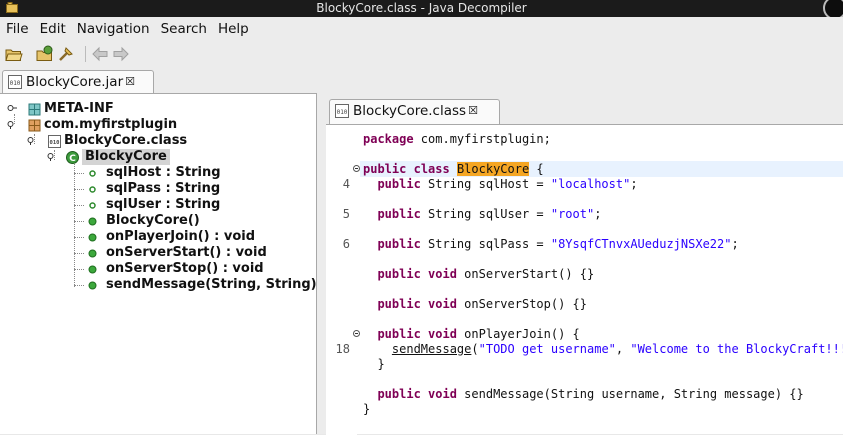 The width and height of the screenshot is (843, 435). What do you see at coordinates (482, 304) in the screenshot?
I see `code-line: public void onServerStop() {}` at bounding box center [482, 304].